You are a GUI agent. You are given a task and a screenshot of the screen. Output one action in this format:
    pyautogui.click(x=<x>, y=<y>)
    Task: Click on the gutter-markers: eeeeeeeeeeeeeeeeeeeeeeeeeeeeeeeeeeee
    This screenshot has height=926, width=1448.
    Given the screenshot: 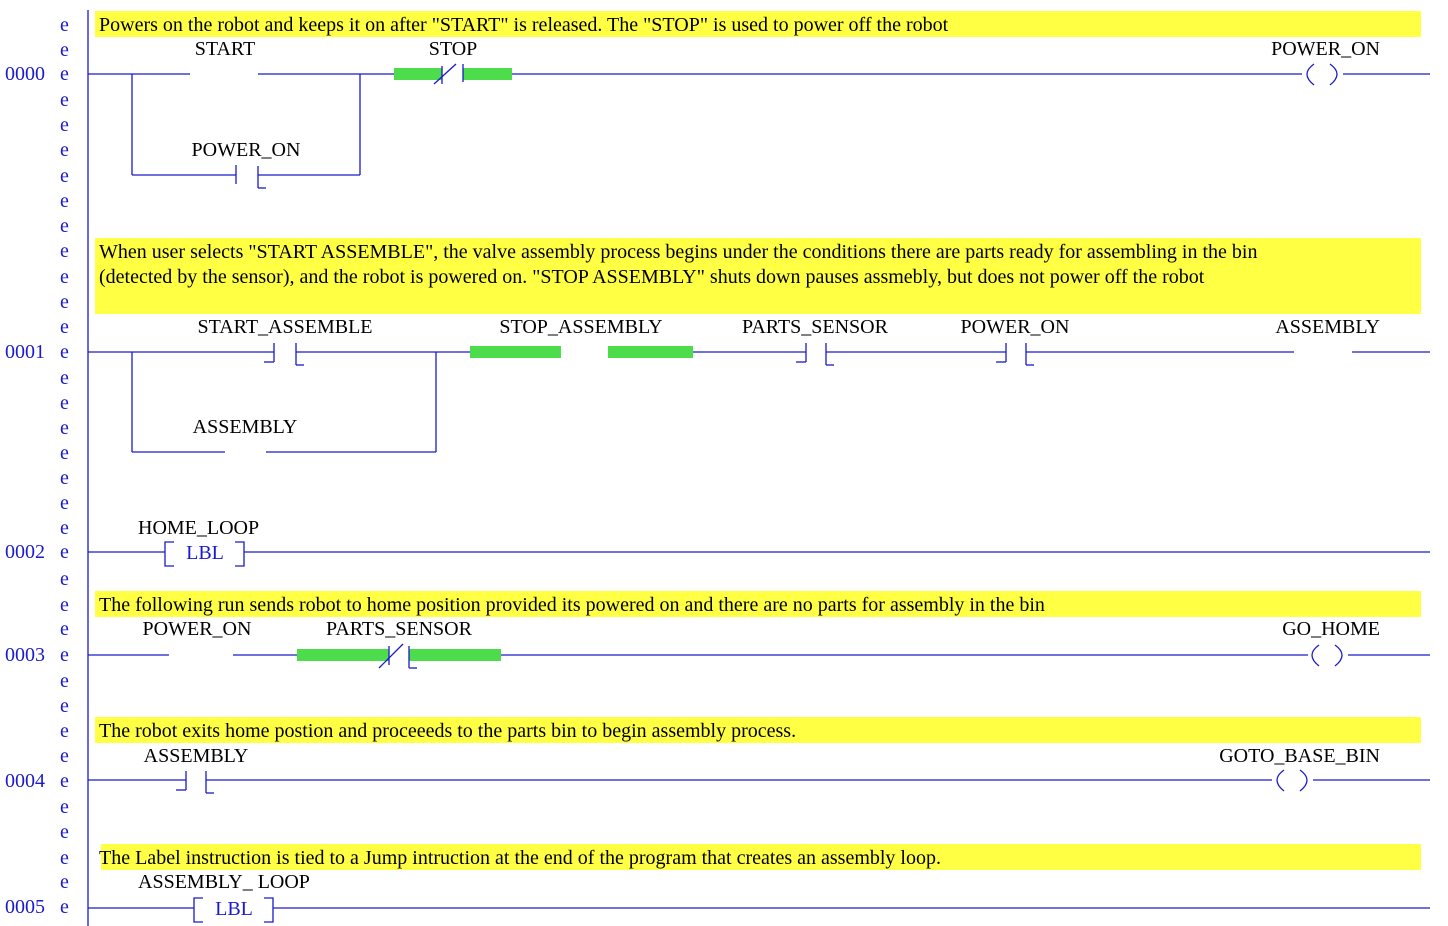 What is the action you would take?
    pyautogui.click(x=64, y=466)
    